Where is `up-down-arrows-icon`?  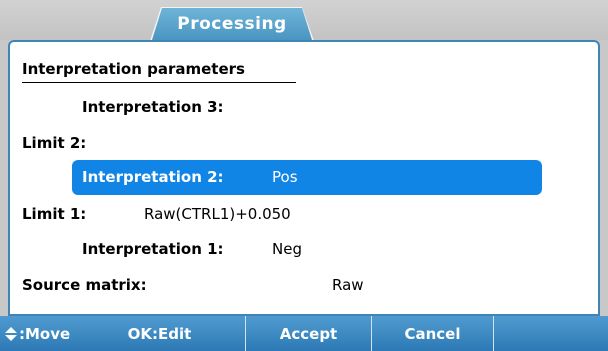 up-down-arrows-icon is located at coordinates (11, 333).